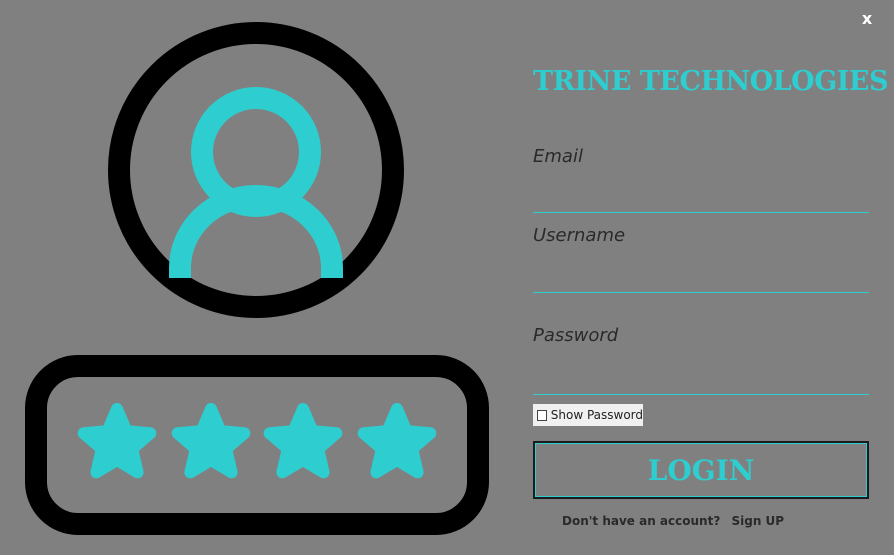 The image size is (894, 555). Describe the element at coordinates (757, 521) in the screenshot. I see `signup-link: Sign UP` at that location.